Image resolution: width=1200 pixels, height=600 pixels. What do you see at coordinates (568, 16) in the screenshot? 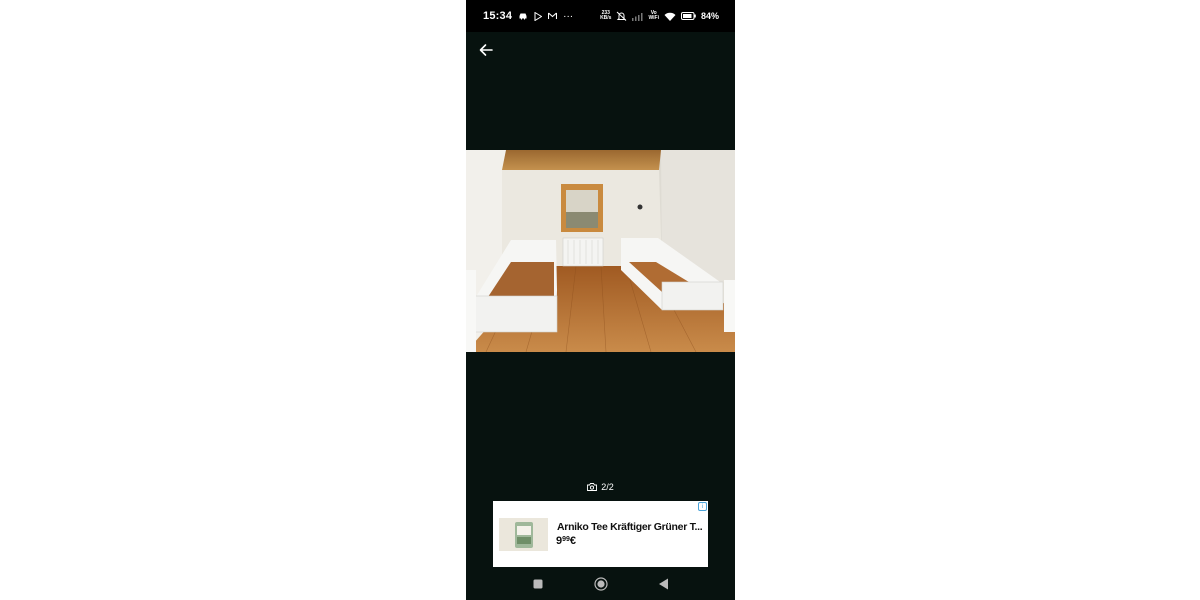
I see `more-notifications: ···` at bounding box center [568, 16].